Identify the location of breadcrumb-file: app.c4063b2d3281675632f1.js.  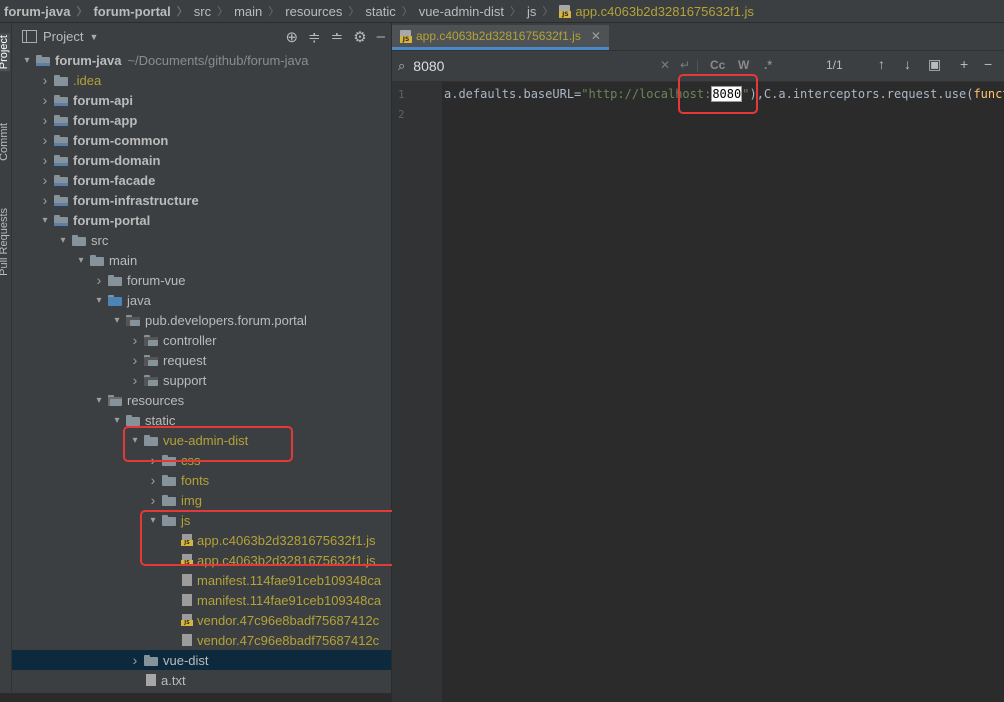
(655, 11).